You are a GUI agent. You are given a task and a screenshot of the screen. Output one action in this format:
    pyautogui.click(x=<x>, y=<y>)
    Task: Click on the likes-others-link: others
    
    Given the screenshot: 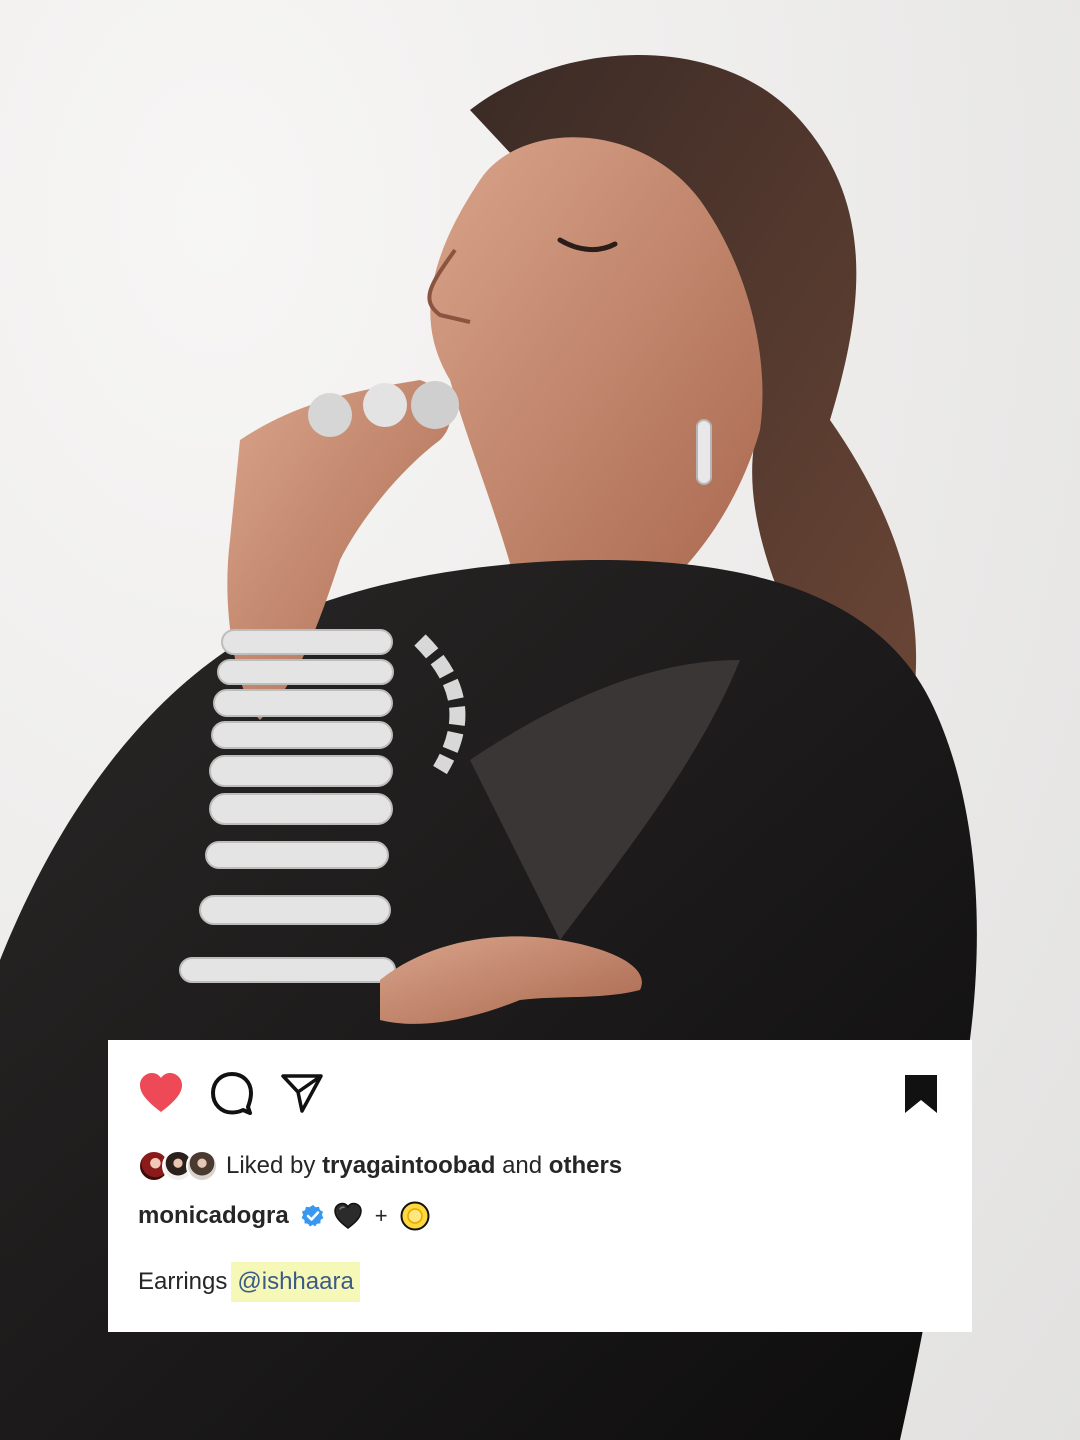 What is the action you would take?
    pyautogui.click(x=585, y=1165)
    